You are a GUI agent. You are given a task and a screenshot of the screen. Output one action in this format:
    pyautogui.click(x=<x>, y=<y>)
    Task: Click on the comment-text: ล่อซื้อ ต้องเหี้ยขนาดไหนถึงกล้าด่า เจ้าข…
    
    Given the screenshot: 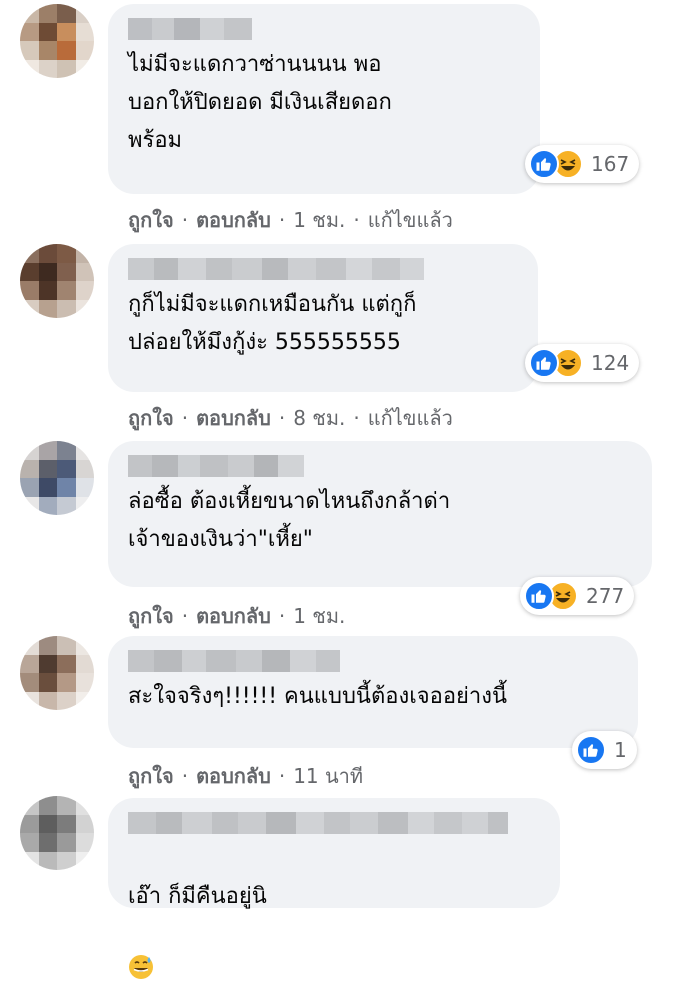 What is the action you would take?
    pyautogui.click(x=289, y=520)
    